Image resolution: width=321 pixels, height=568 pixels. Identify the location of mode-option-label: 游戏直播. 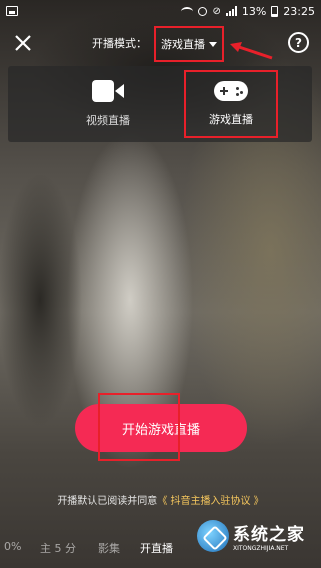
(231, 119).